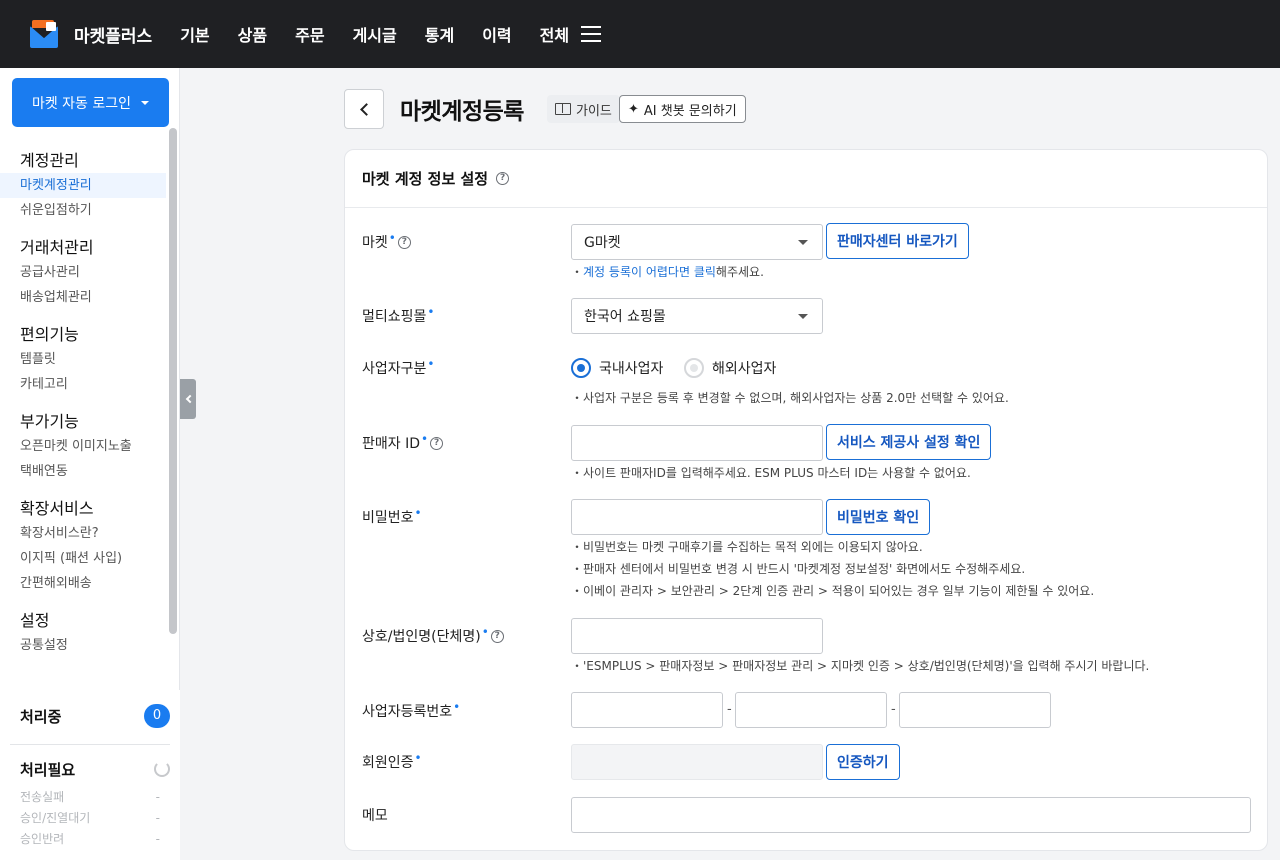 This screenshot has width=1280, height=860. Describe the element at coordinates (90, 797) in the screenshot. I see `status-row: 전송실패 -` at that location.